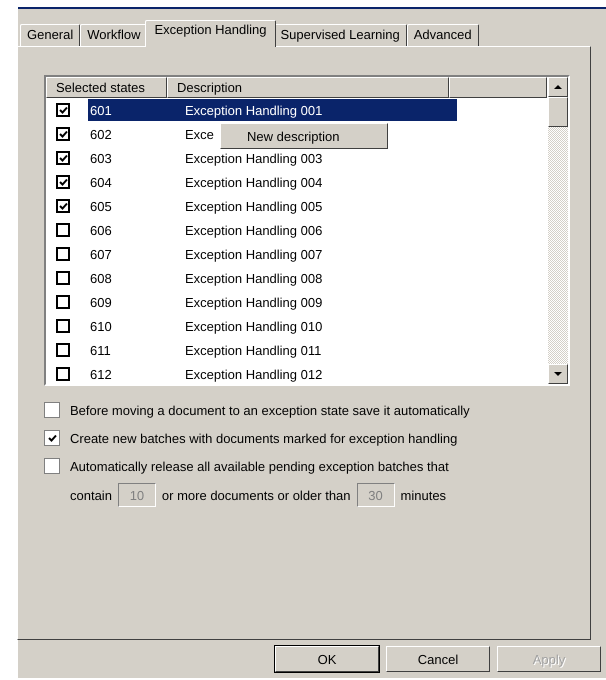 The width and height of the screenshot is (606, 680). Describe the element at coordinates (438, 659) in the screenshot. I see `dialog-button: Cancel` at that location.